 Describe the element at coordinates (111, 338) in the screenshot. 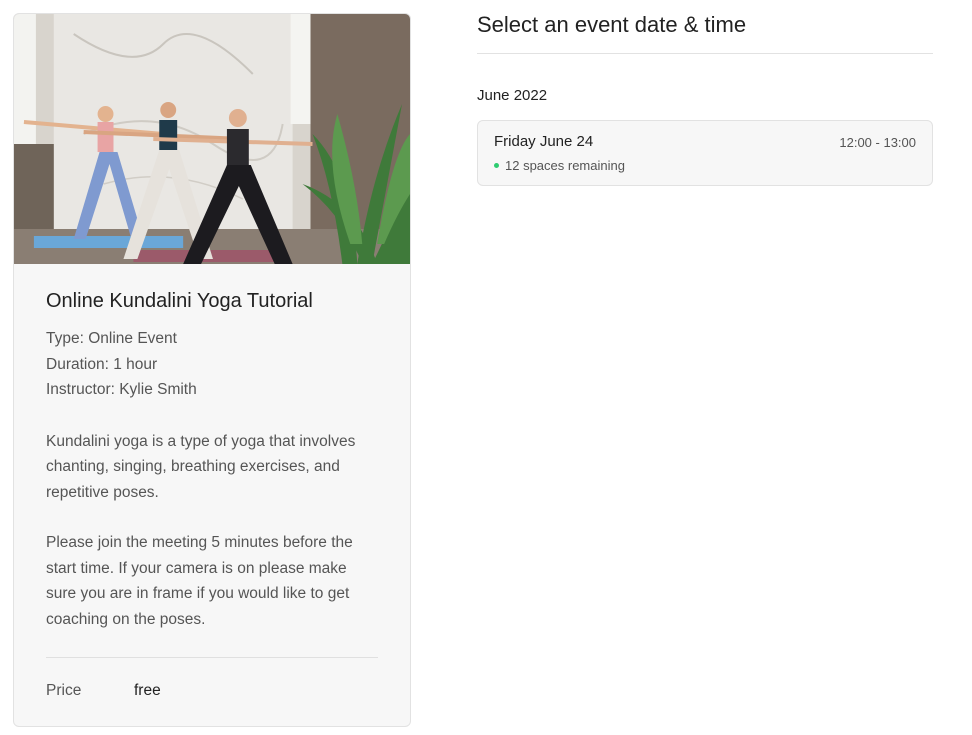

I see `event-type: Type: Online Event` at that location.